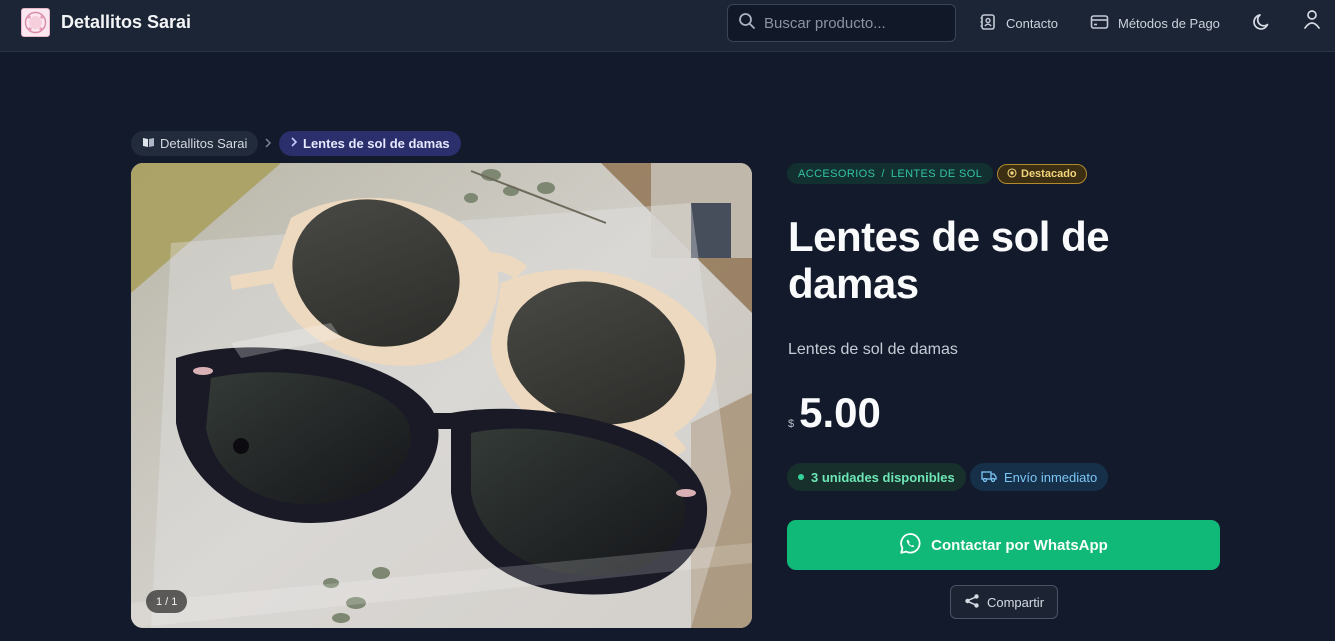 This screenshot has height=641, width=1335. Describe the element at coordinates (1099, 23) in the screenshot. I see `credit-card-icon` at that location.